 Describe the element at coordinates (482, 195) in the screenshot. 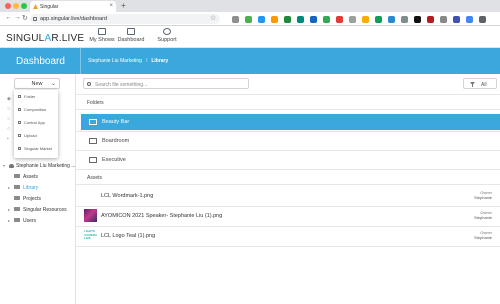

I see `asset-owner: Owner Stephanie` at that location.